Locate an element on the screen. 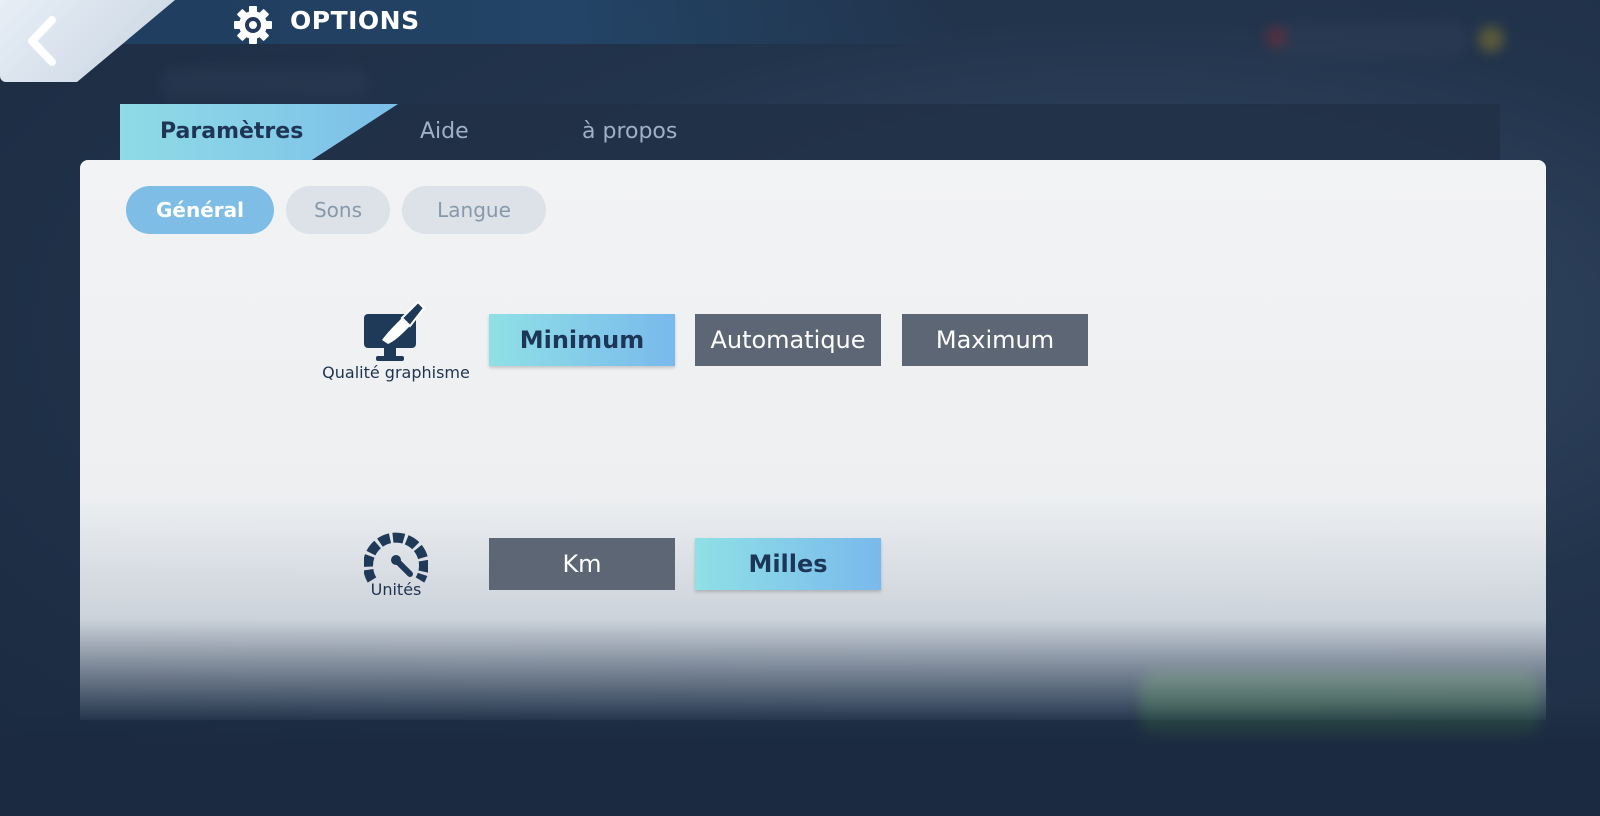 The width and height of the screenshot is (1600, 816). units-milles-button: Milles is located at coordinates (788, 564).